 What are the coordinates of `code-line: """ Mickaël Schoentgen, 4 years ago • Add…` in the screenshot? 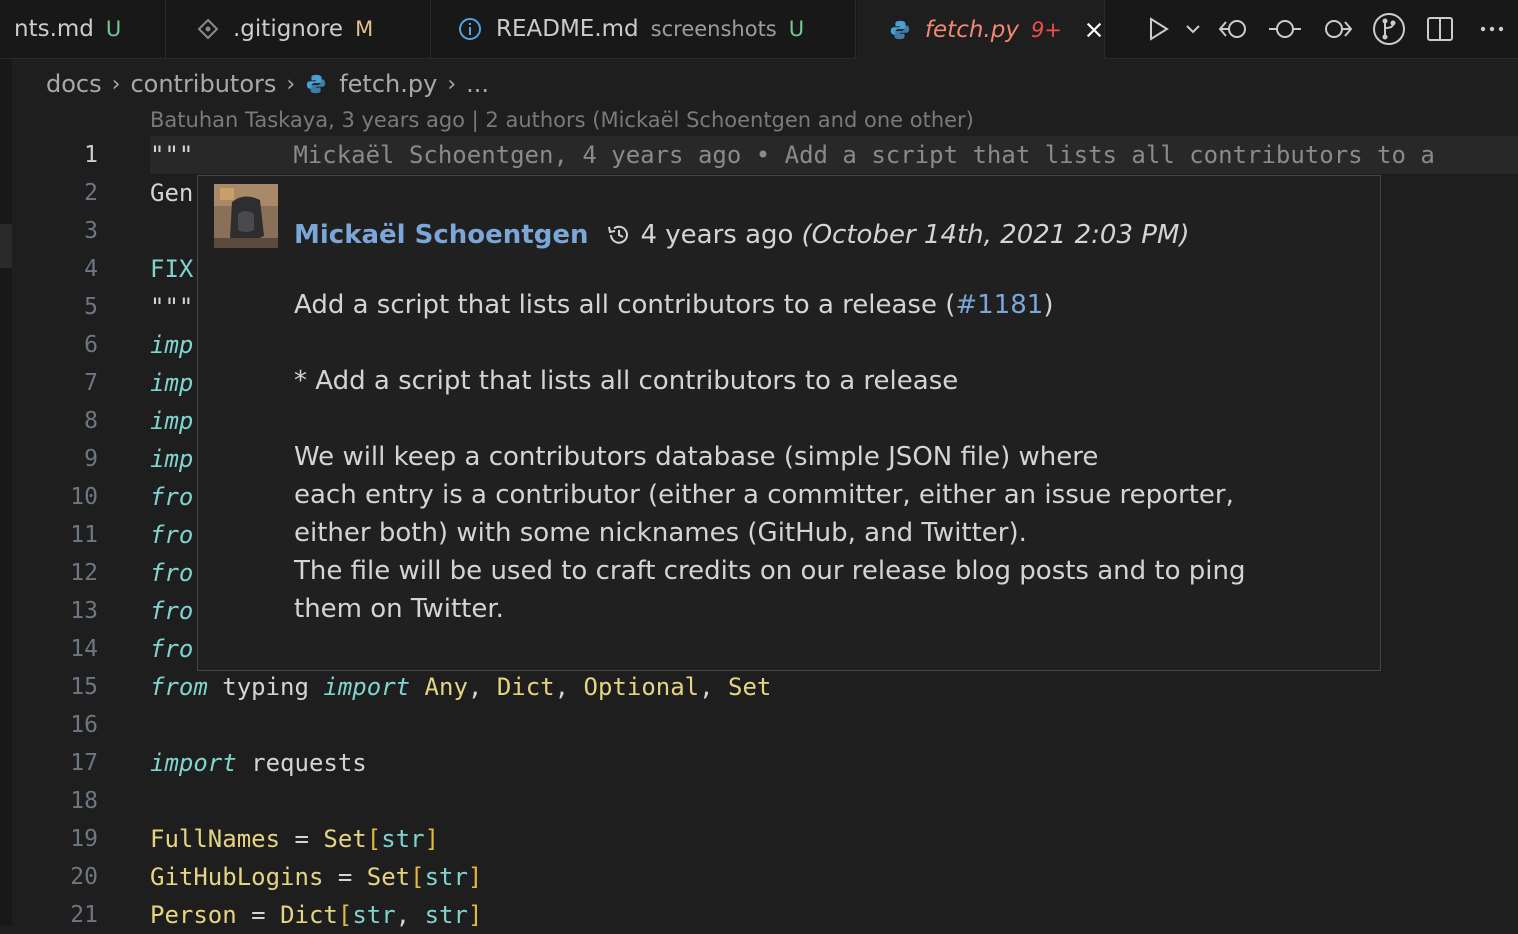 It's located at (834, 155).